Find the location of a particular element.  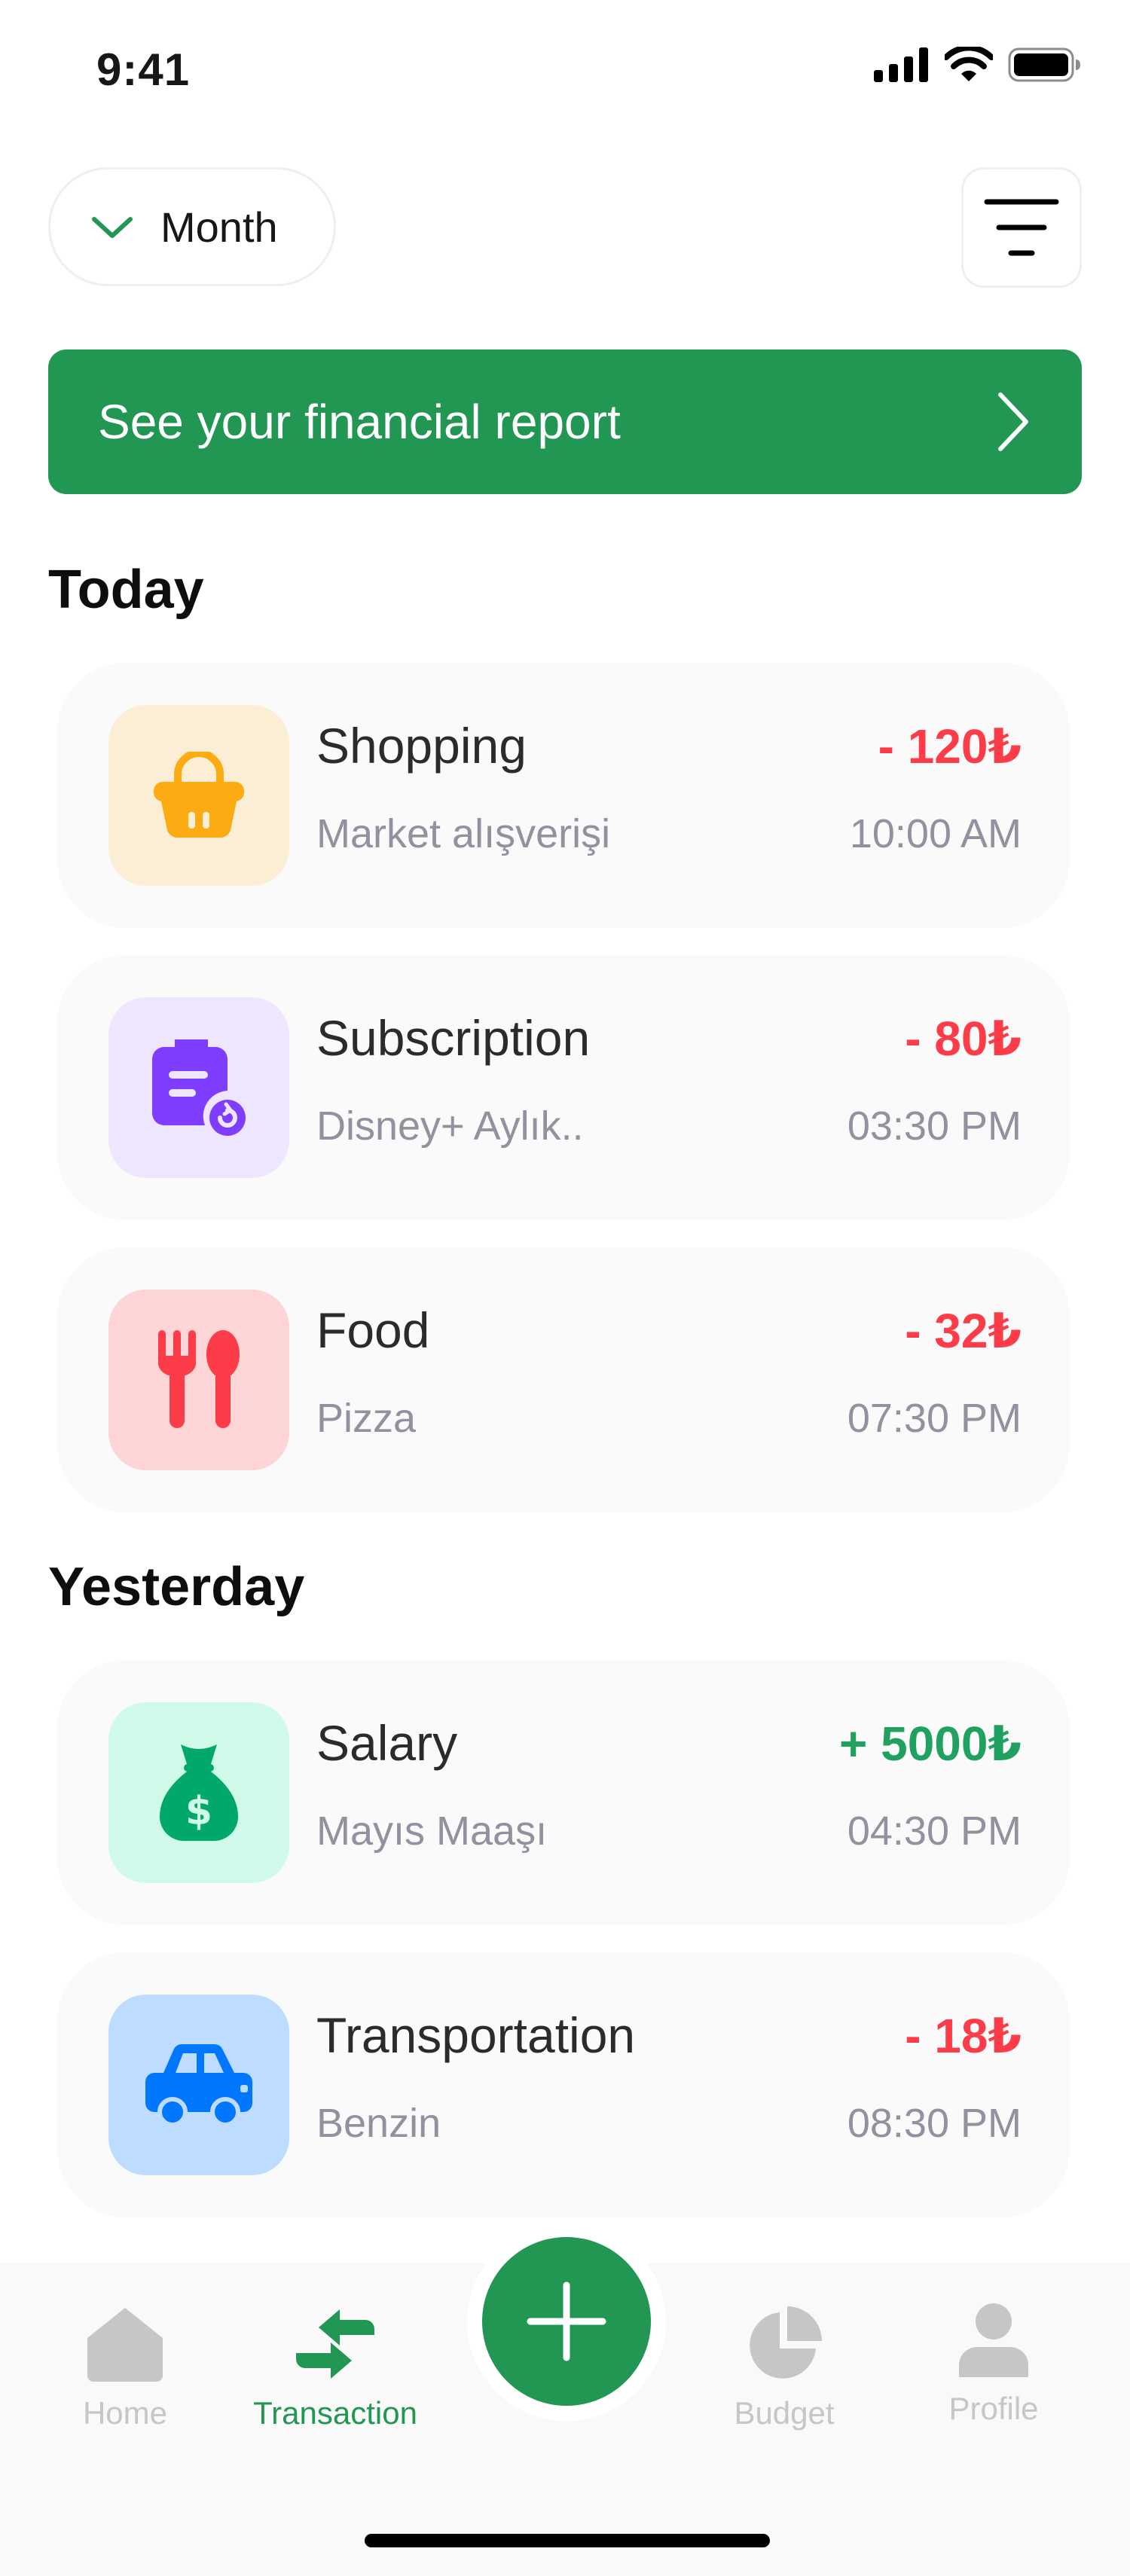

financial-report-label: See your financial report is located at coordinates (359, 422).